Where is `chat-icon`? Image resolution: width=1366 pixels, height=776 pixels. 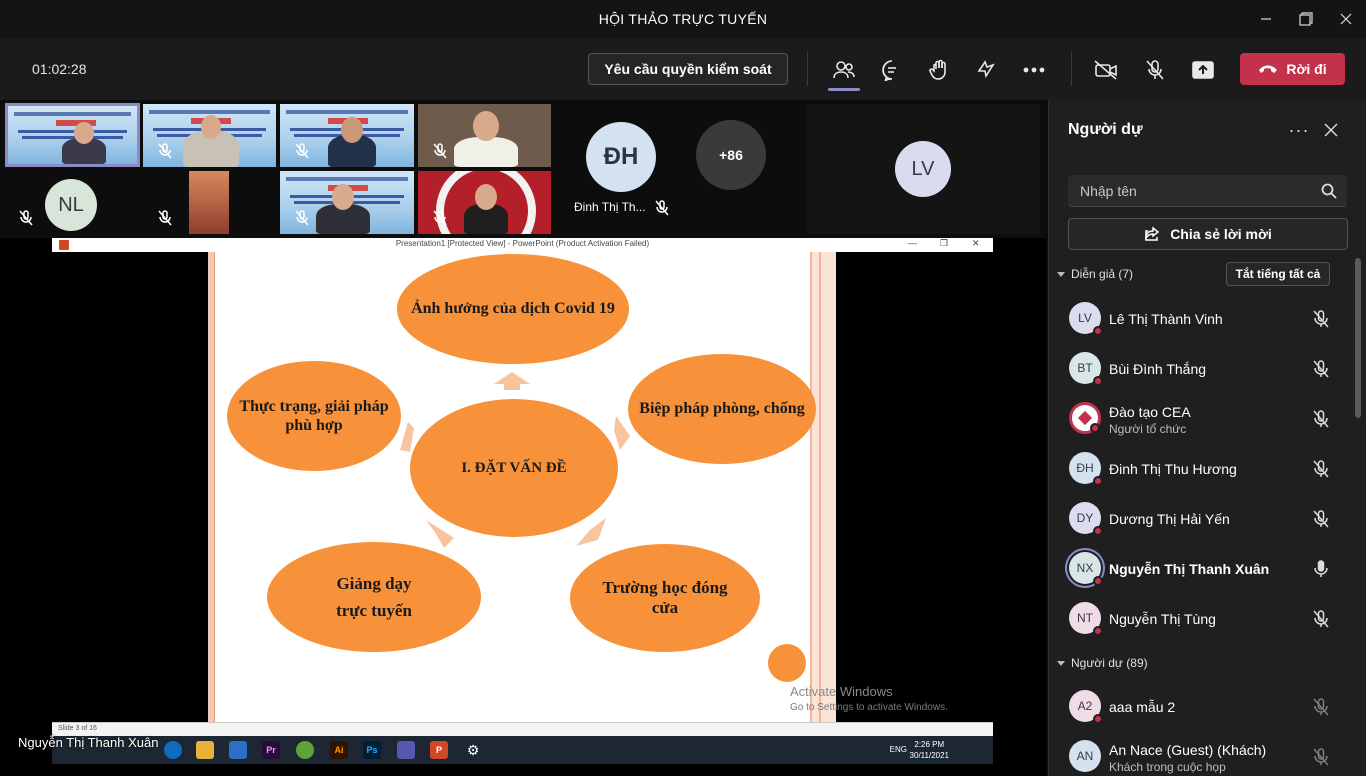 chat-icon is located at coordinates (892, 70).